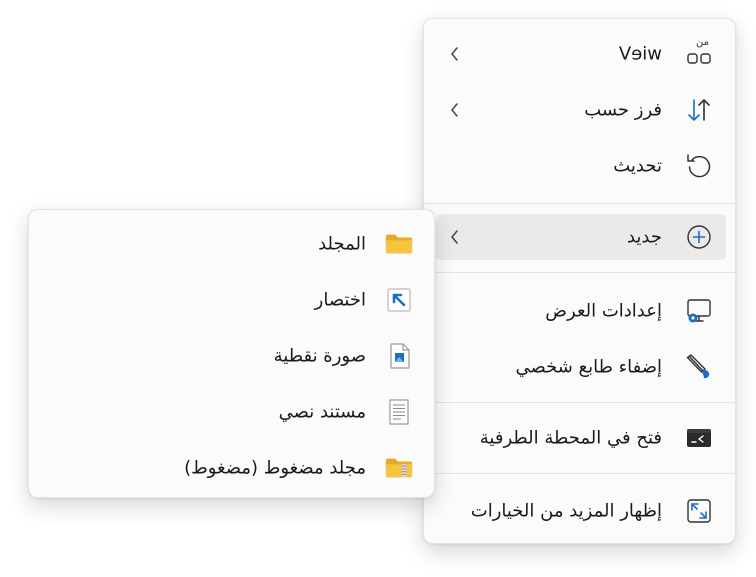 The height and width of the screenshot is (577, 756). Describe the element at coordinates (699, 311) in the screenshot. I see `display-settings-icon` at that location.